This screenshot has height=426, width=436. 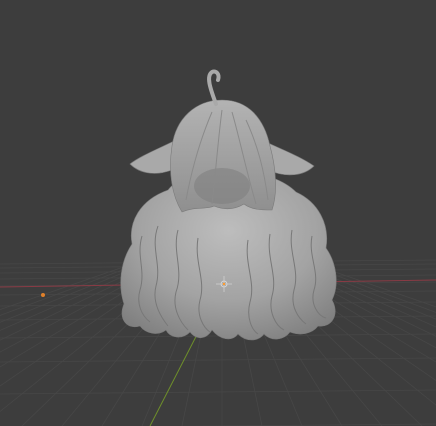 What do you see at coordinates (43, 295) in the screenshot?
I see `light-origin-icon` at bounding box center [43, 295].